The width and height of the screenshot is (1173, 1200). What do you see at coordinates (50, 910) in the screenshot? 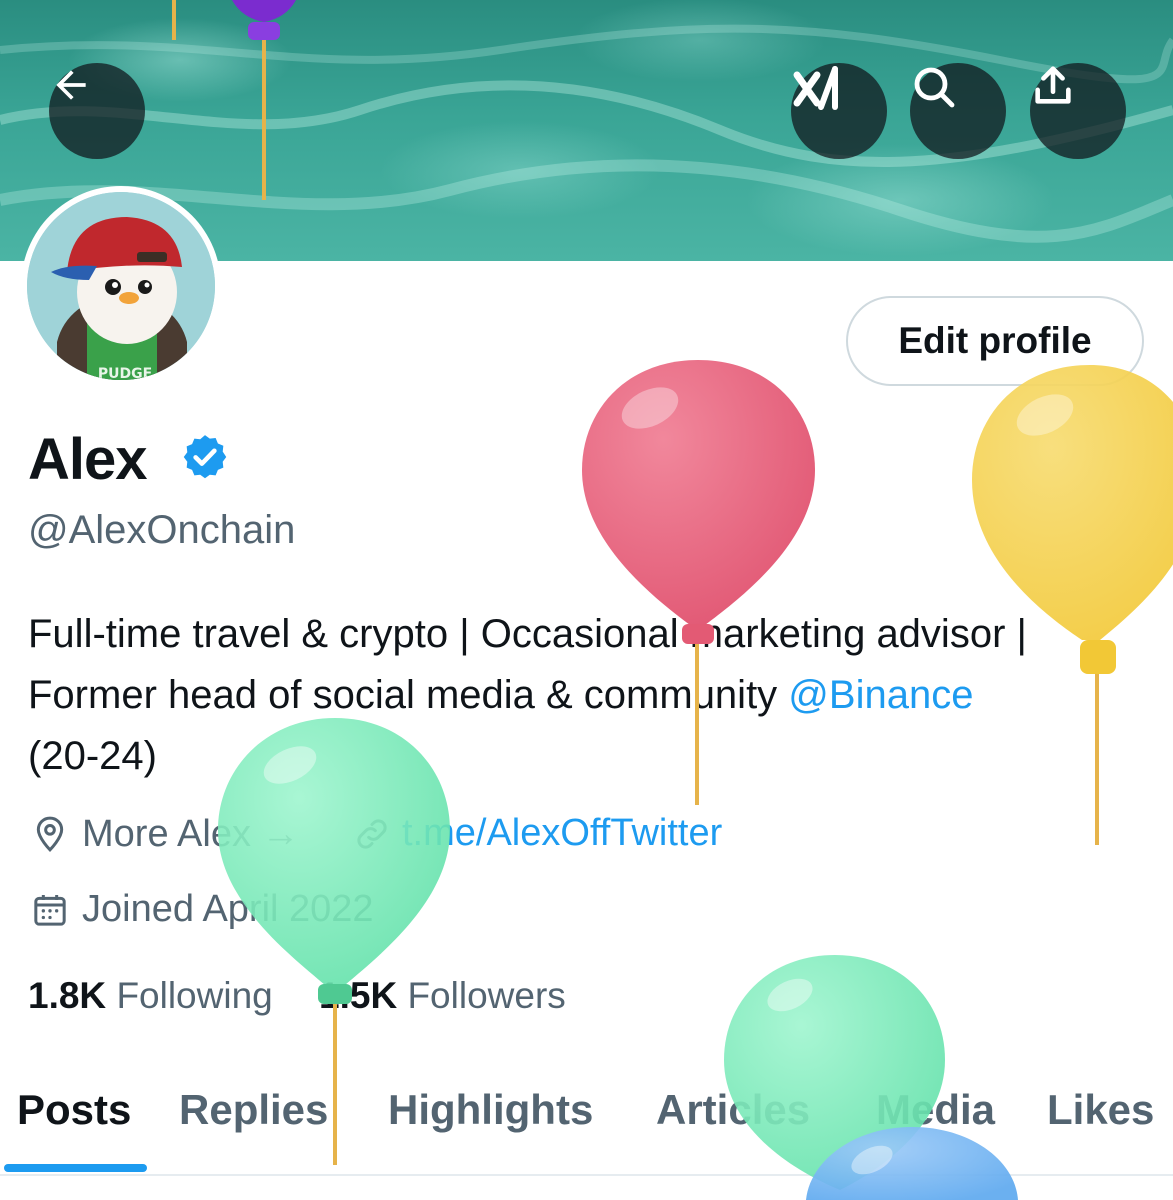
I see `calendar-icon` at bounding box center [50, 910].